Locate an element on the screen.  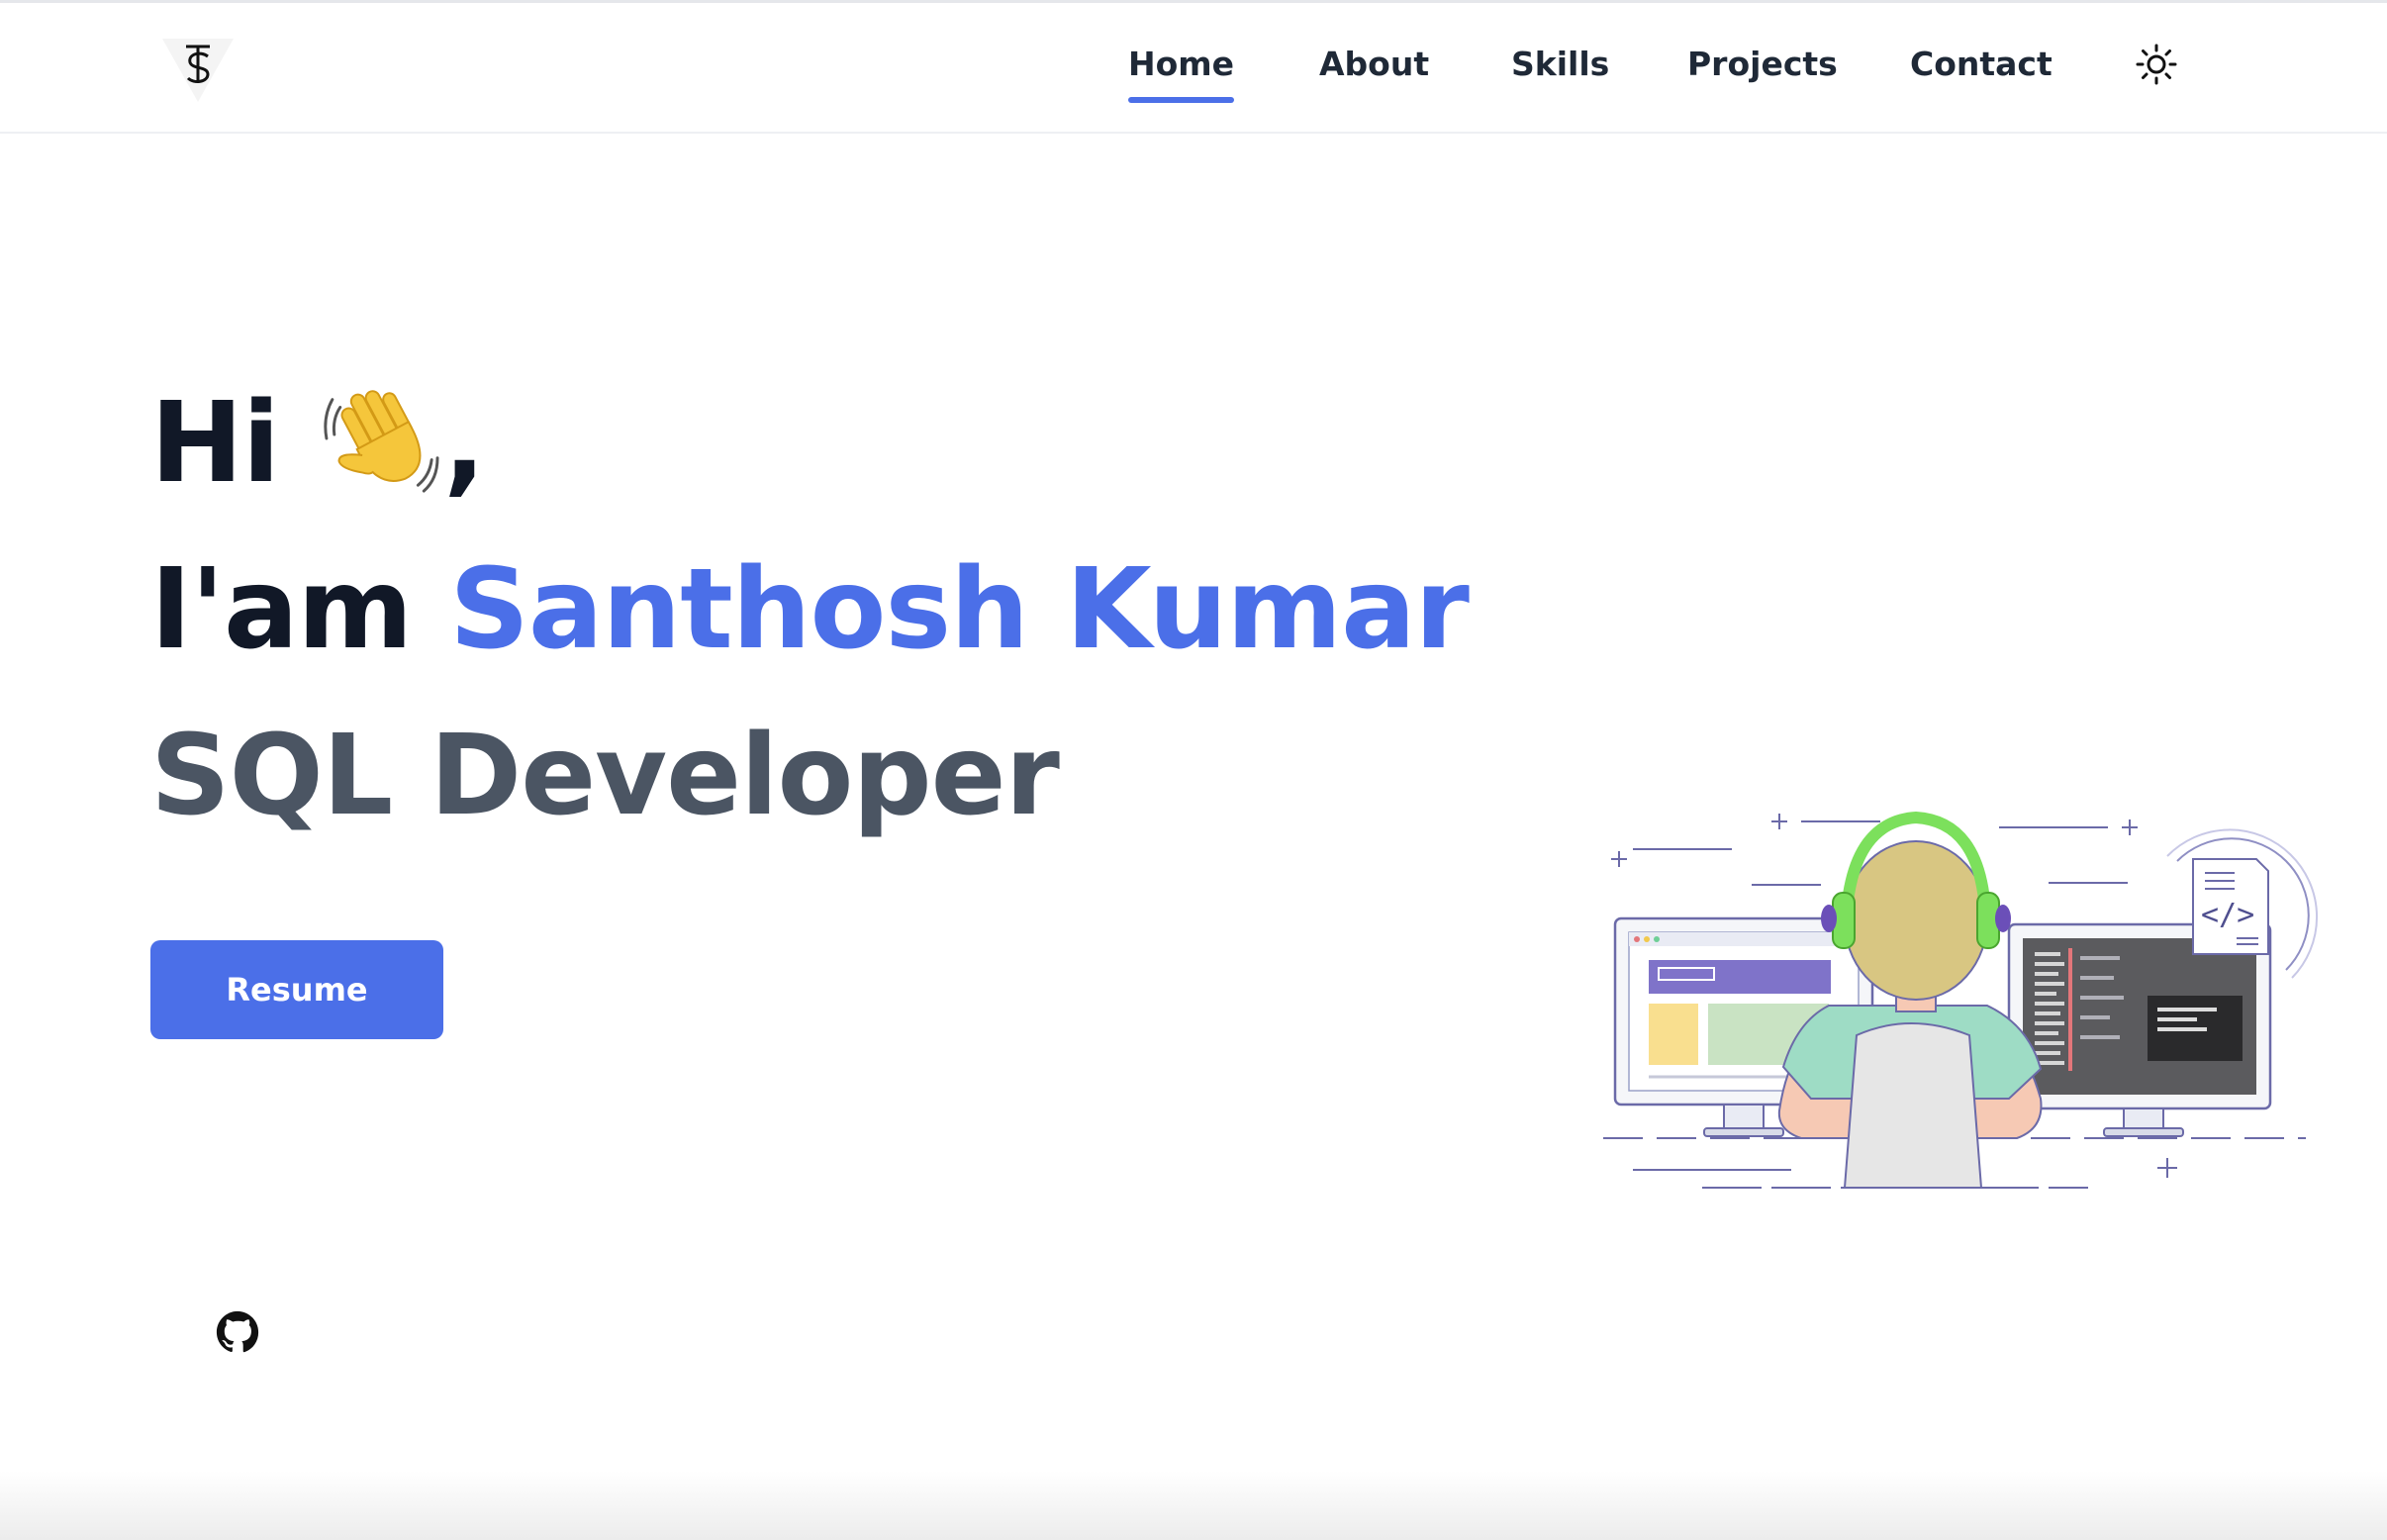
nav-contact: Contact is located at coordinates (1981, 64).